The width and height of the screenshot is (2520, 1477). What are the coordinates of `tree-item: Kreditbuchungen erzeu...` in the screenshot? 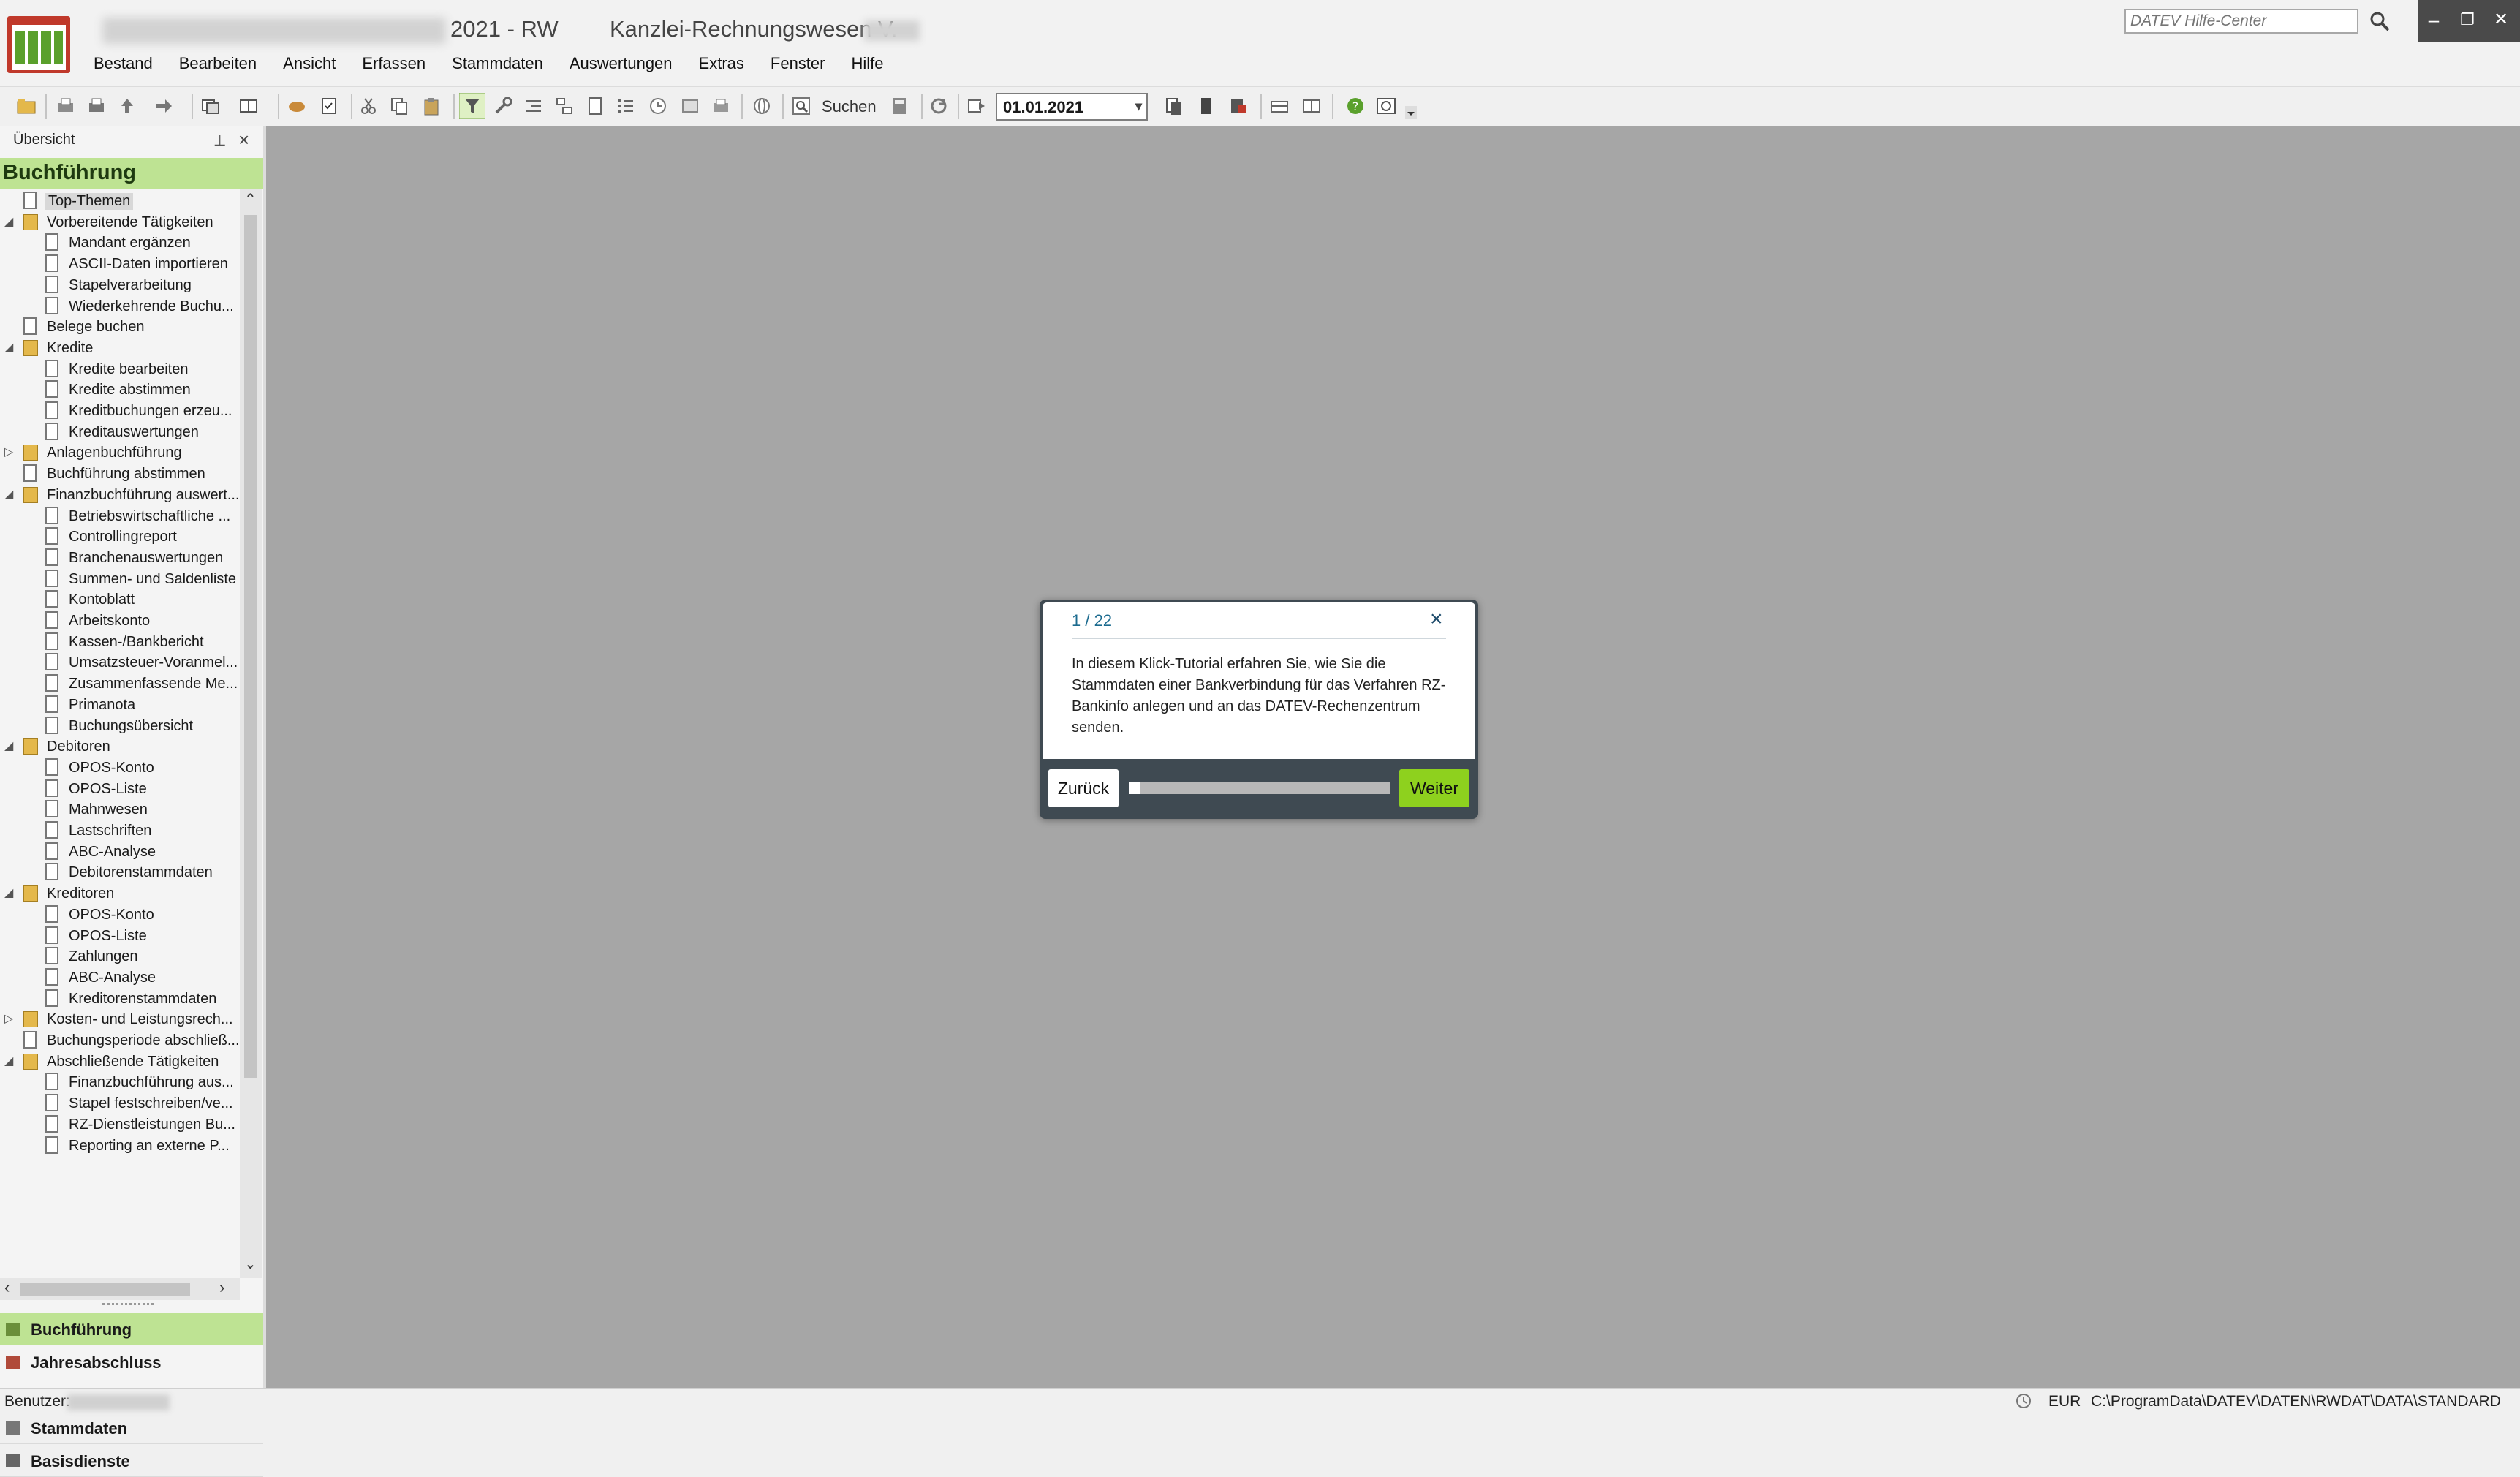 It's located at (120, 411).